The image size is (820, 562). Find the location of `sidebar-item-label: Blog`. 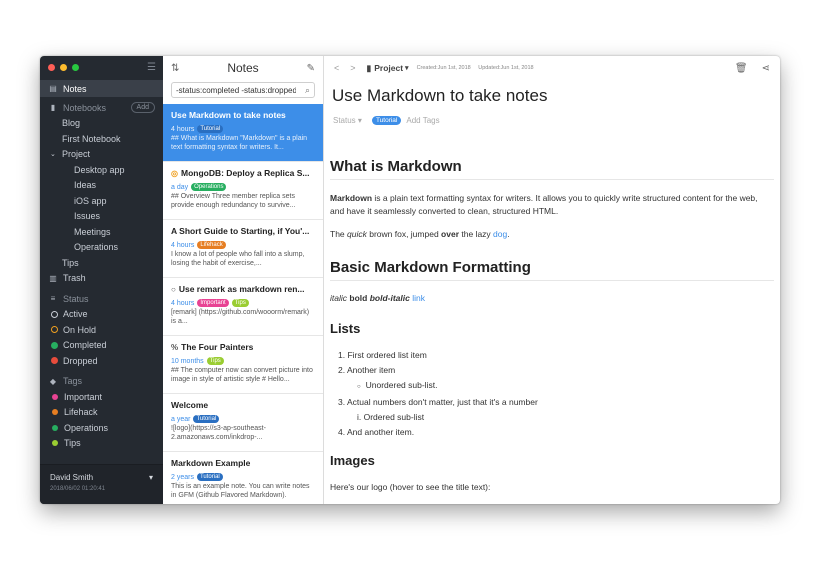

sidebar-item-label: Blog is located at coordinates (71, 123).